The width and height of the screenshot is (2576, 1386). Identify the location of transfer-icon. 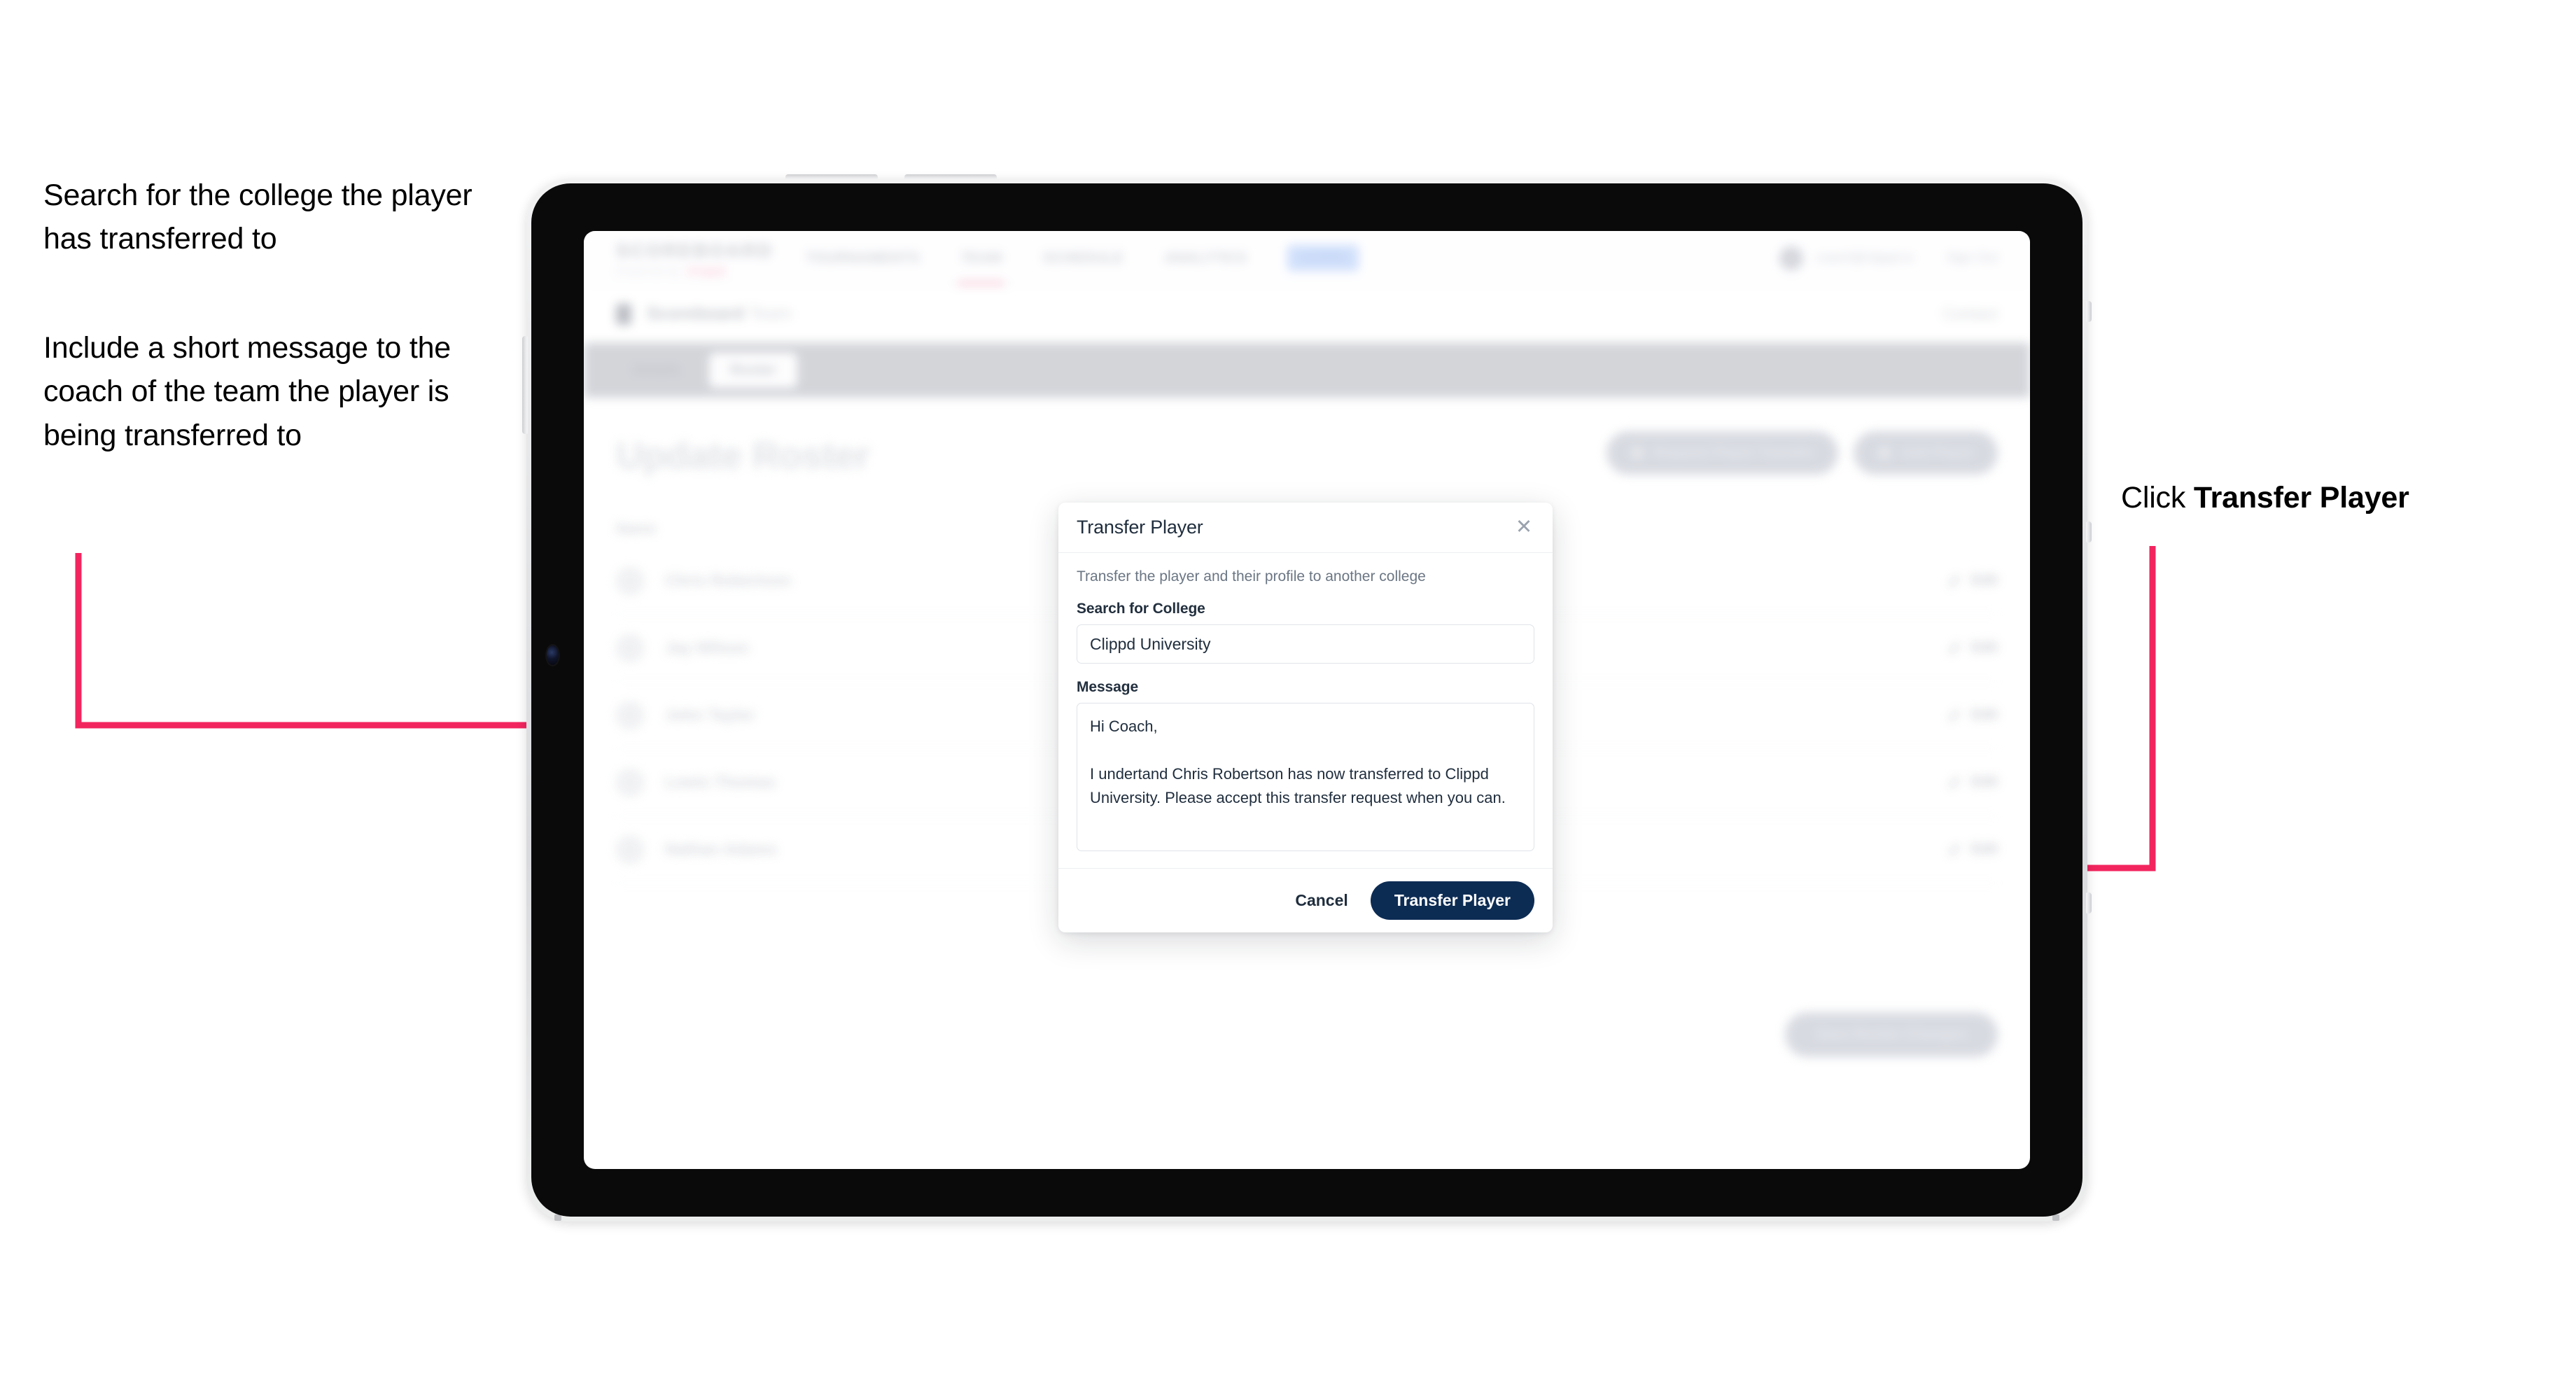
(1637, 453).